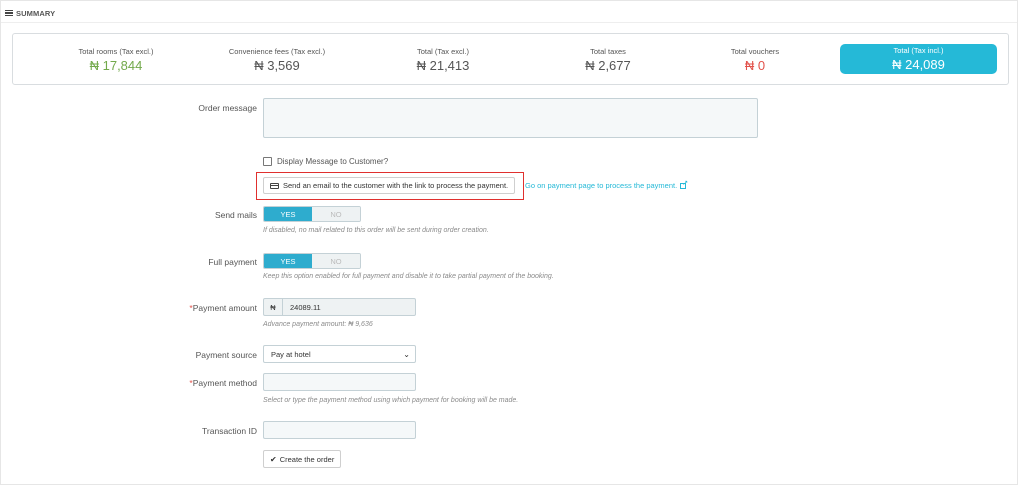 The height and width of the screenshot is (487, 1024). I want to click on advance-payment-help: Advance payment amount: ₦ 9,636, so click(318, 324).